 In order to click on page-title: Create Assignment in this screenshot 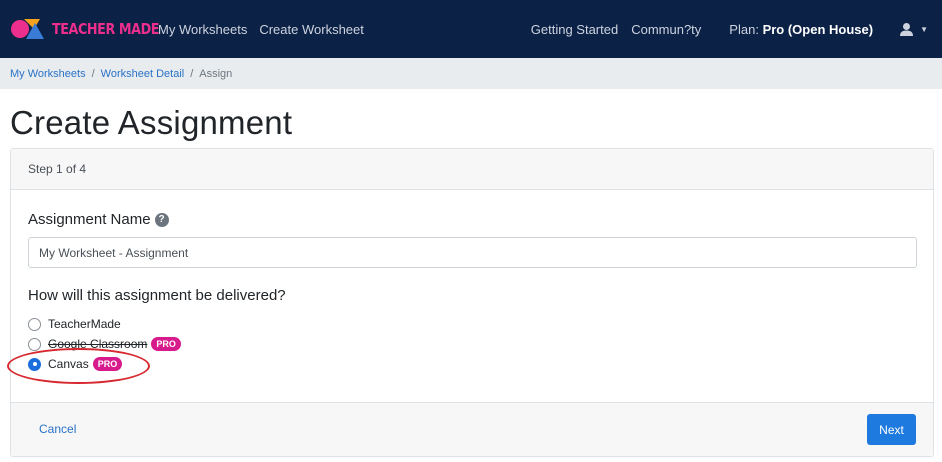, I will do `click(151, 122)`.